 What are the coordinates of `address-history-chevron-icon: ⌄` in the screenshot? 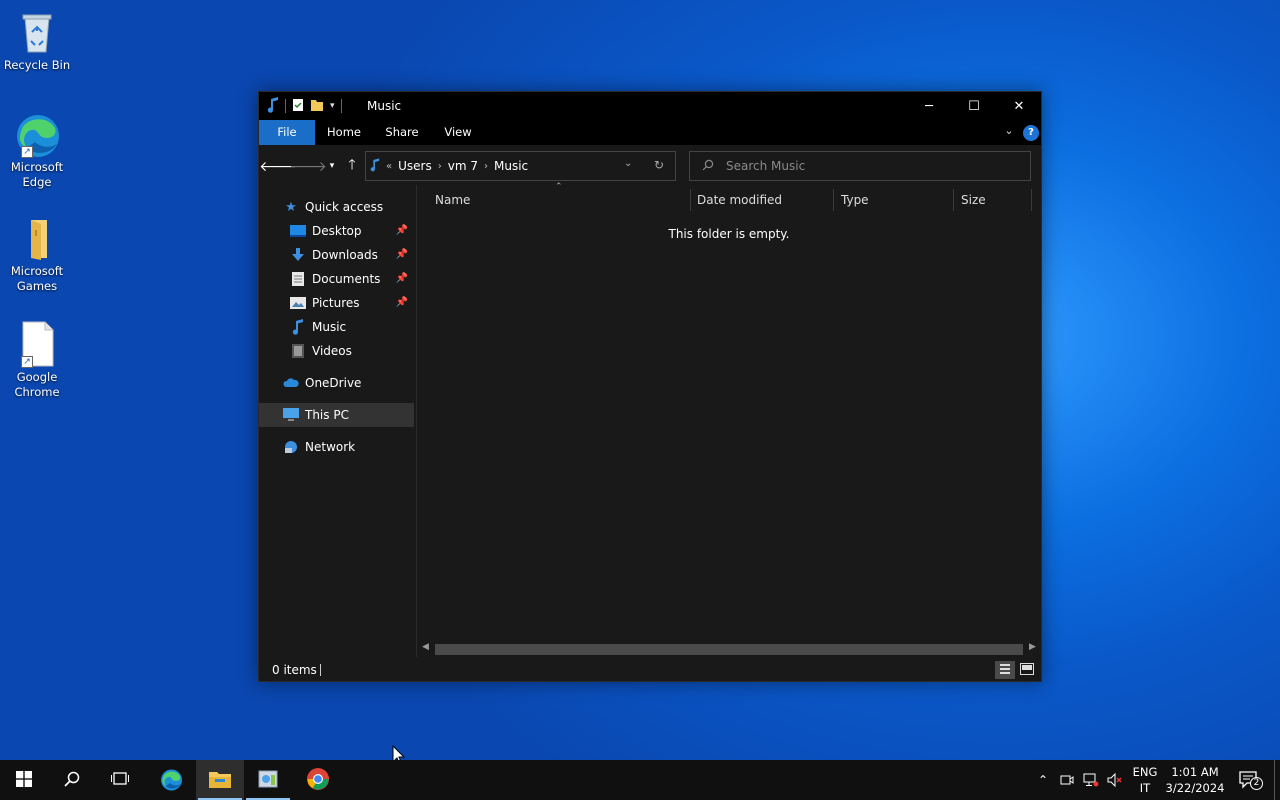 It's located at (628, 163).